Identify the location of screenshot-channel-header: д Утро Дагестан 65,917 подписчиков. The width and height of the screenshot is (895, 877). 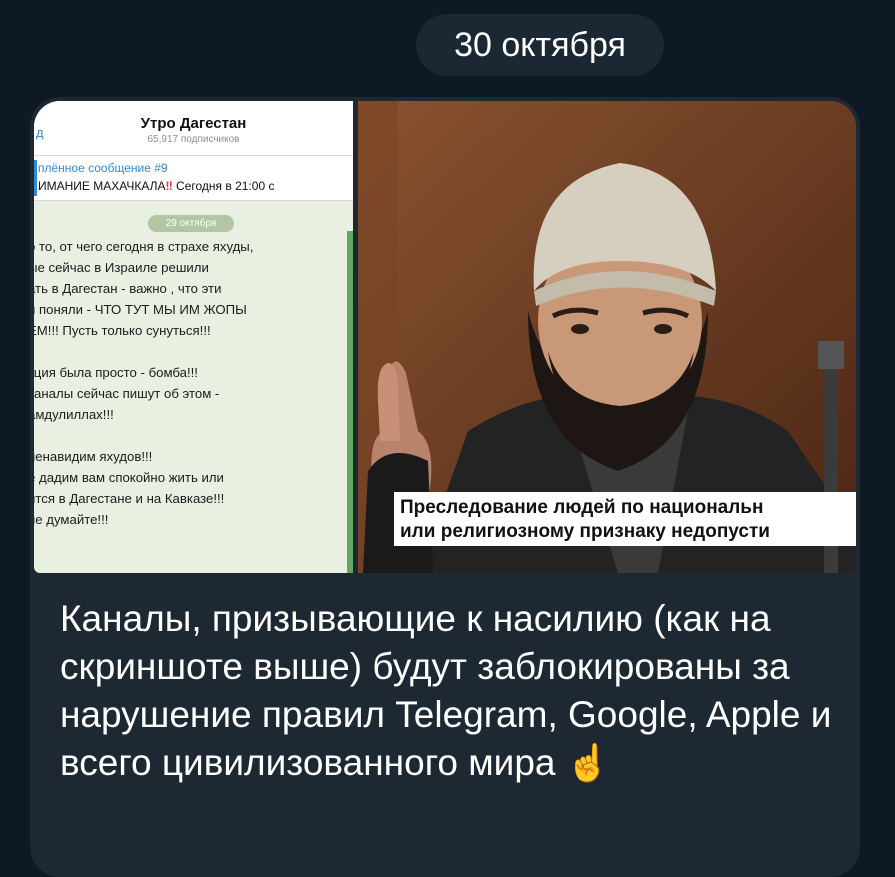
(193, 128).